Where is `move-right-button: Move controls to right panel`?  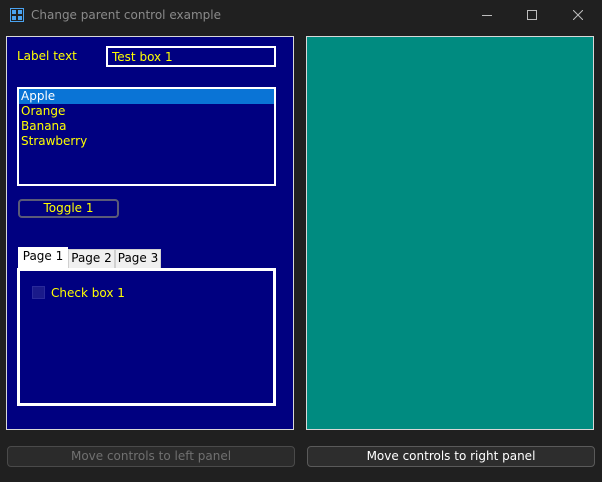 move-right-button: Move controls to right panel is located at coordinates (451, 456).